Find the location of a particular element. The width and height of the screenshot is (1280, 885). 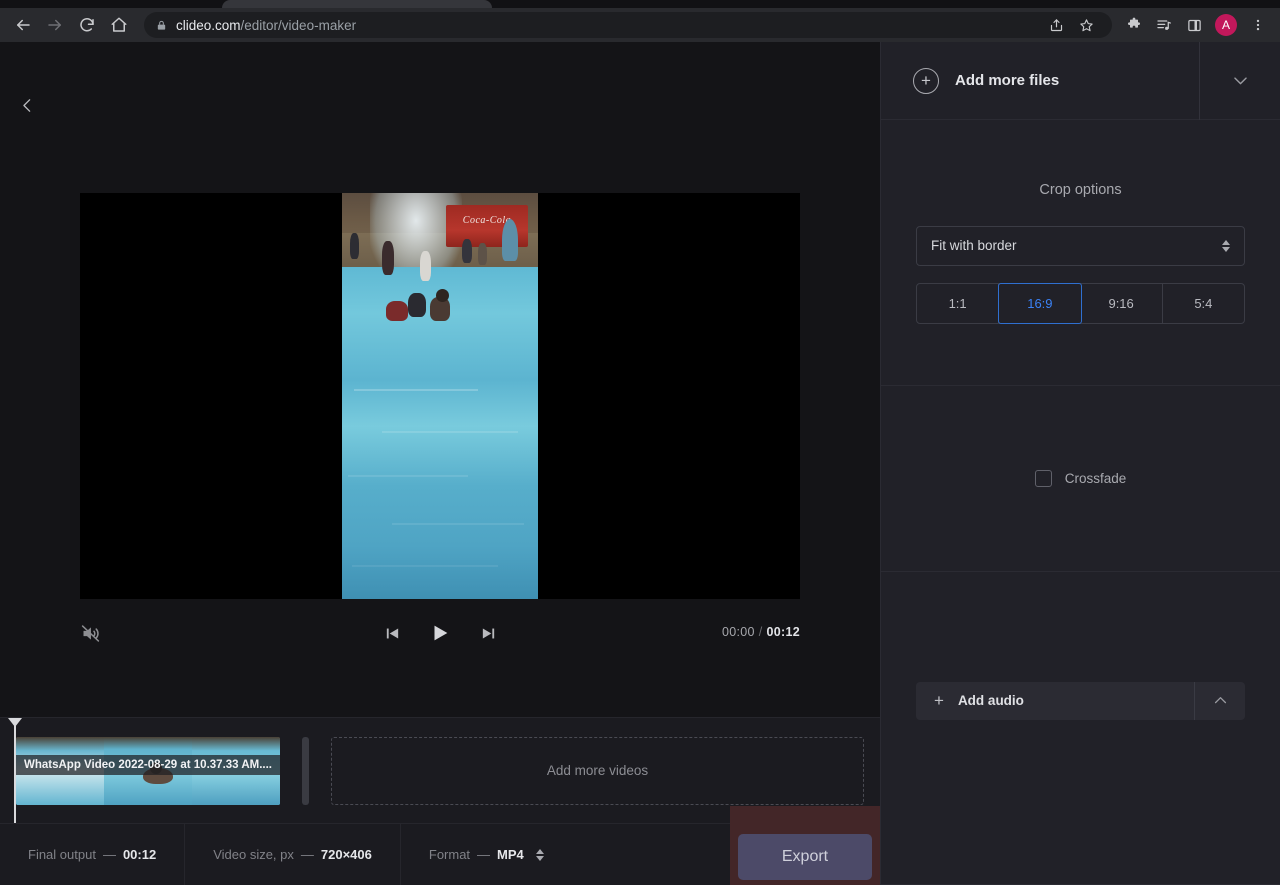

add-more-videos-dropzone: Add more videos is located at coordinates (597, 770).